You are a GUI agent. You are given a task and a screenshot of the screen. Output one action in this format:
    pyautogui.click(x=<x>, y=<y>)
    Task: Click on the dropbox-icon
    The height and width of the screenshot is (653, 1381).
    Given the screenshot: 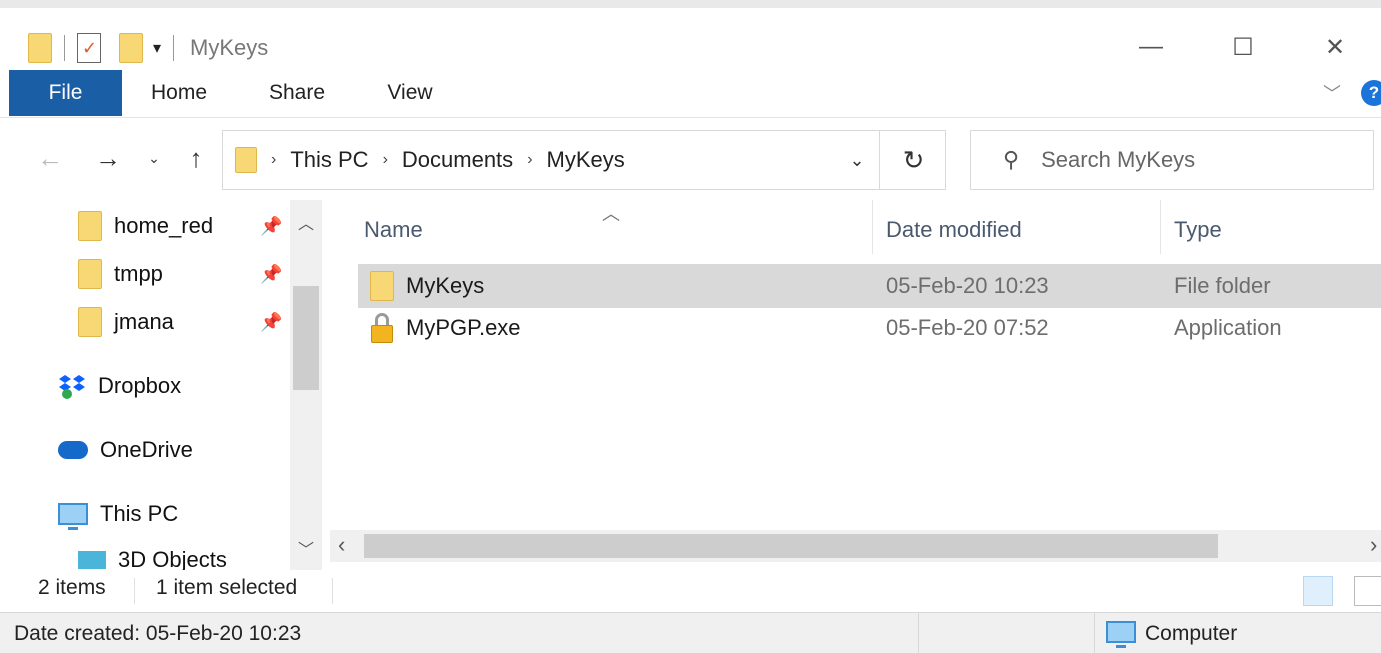 What is the action you would take?
    pyautogui.click(x=72, y=387)
    